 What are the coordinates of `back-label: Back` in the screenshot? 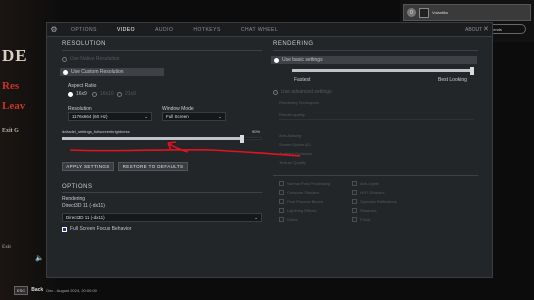 It's located at (37, 290).